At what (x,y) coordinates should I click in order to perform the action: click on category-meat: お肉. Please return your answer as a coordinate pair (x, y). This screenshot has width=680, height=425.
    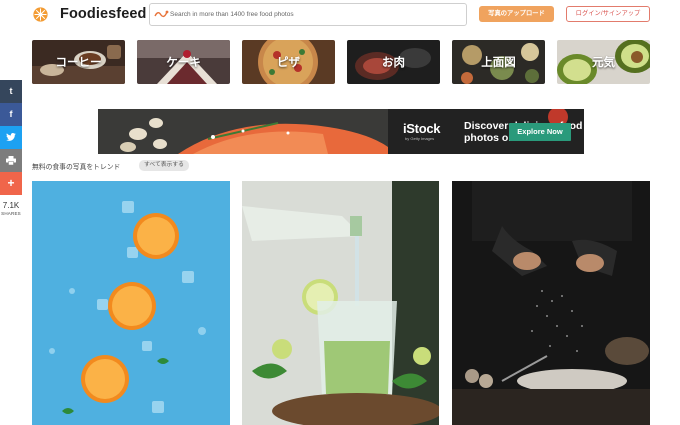
    Looking at the image, I should click on (393, 62).